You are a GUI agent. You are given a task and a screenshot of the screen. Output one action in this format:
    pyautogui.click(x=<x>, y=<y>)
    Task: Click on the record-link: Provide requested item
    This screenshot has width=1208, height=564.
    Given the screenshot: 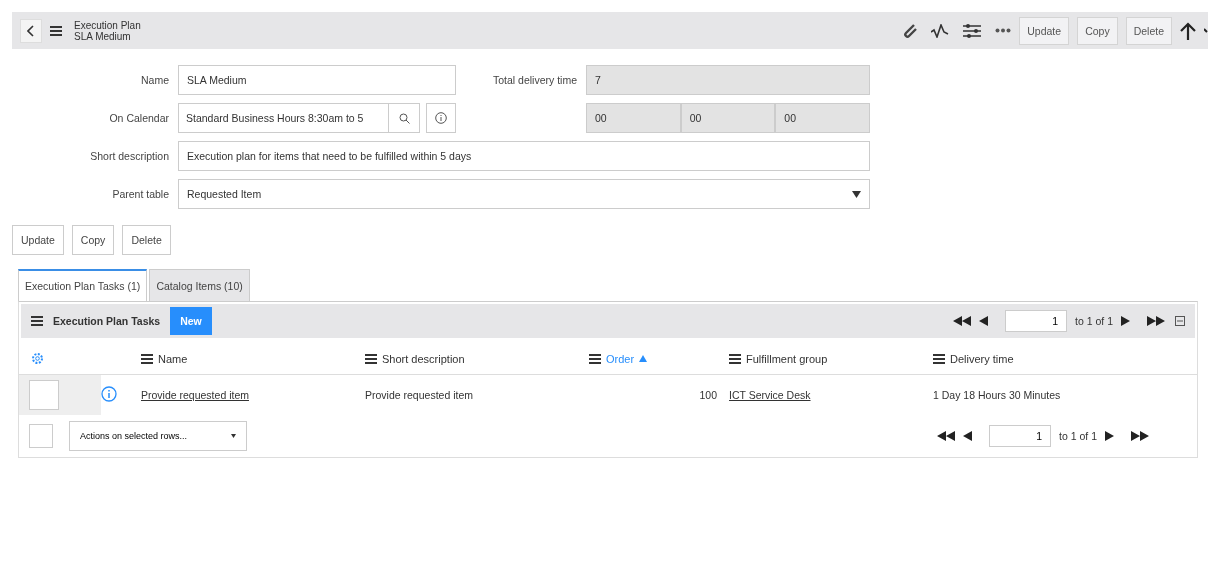 What is the action you would take?
    pyautogui.click(x=195, y=395)
    